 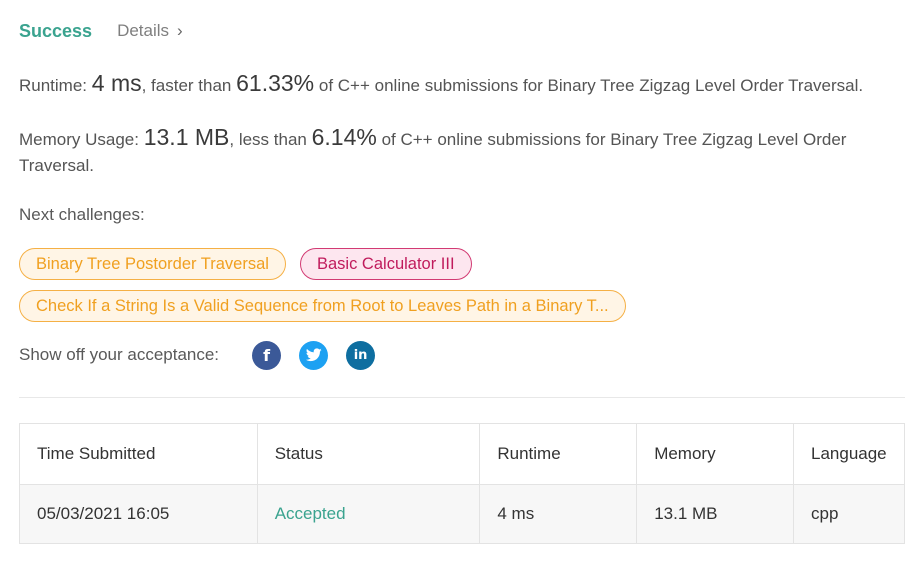 What do you see at coordinates (143, 31) in the screenshot?
I see `details-link-label: Details` at bounding box center [143, 31].